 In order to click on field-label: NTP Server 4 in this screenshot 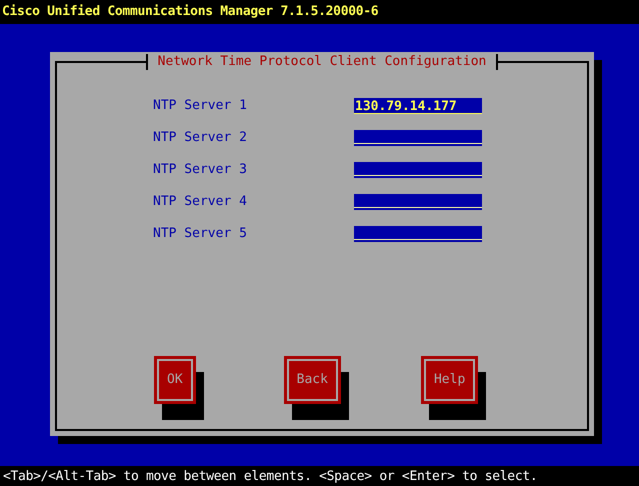, I will do `click(200, 202)`.